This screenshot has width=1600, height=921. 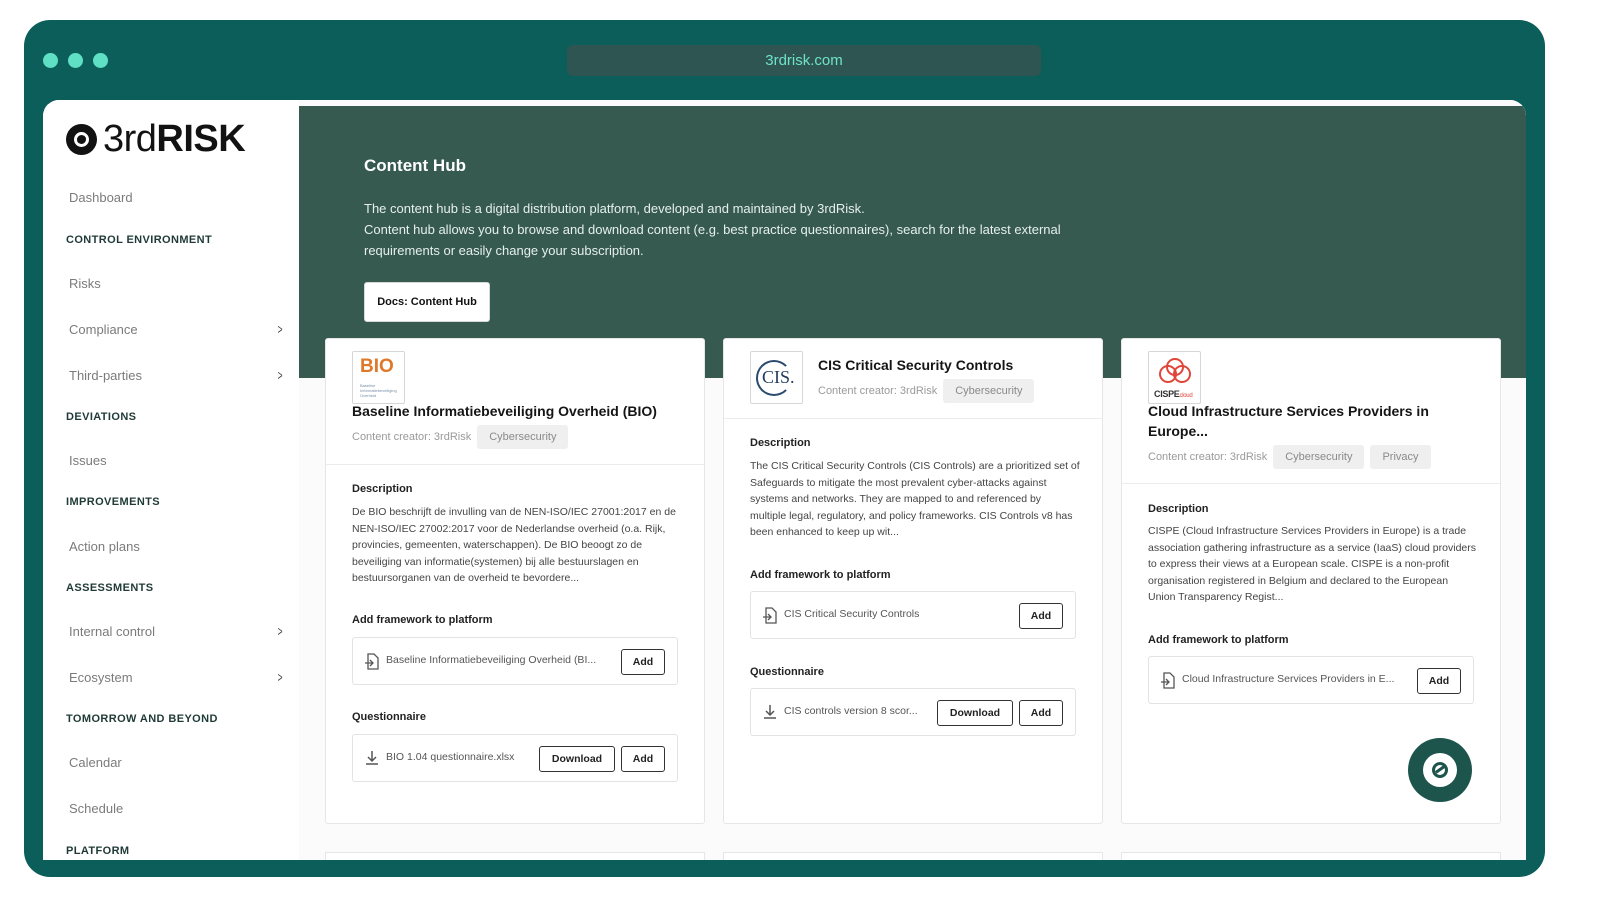 I want to click on page-title: Content Hub, so click(x=415, y=165).